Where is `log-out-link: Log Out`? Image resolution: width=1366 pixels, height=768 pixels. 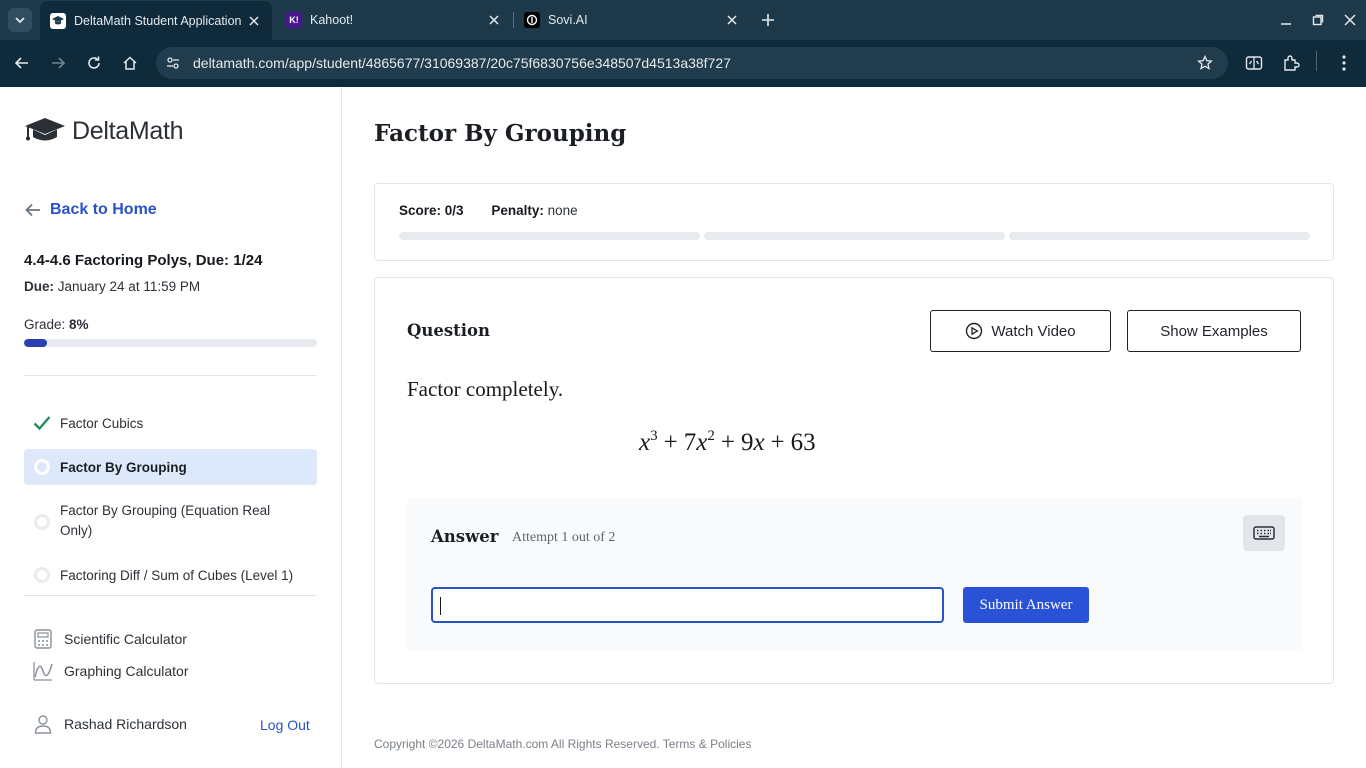
log-out-link: Log Out is located at coordinates (285, 725).